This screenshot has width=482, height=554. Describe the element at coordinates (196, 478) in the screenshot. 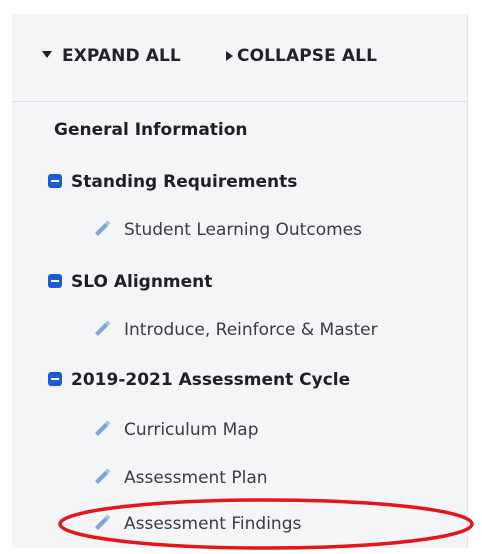

I see `nav-item-label: Assessment Plan` at that location.